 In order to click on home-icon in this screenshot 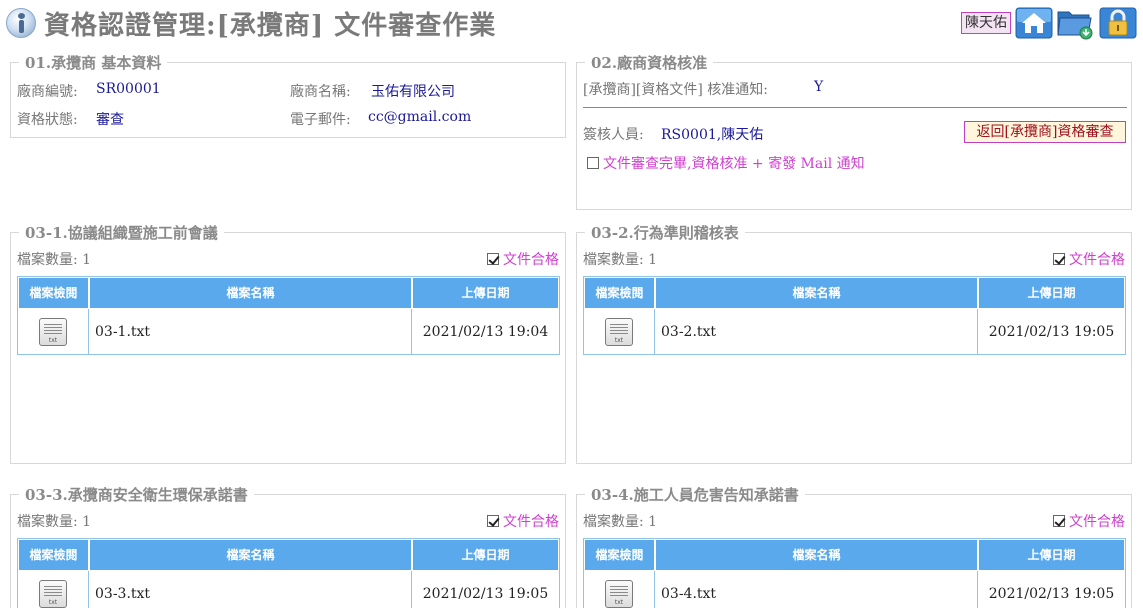, I will do `click(1034, 23)`.